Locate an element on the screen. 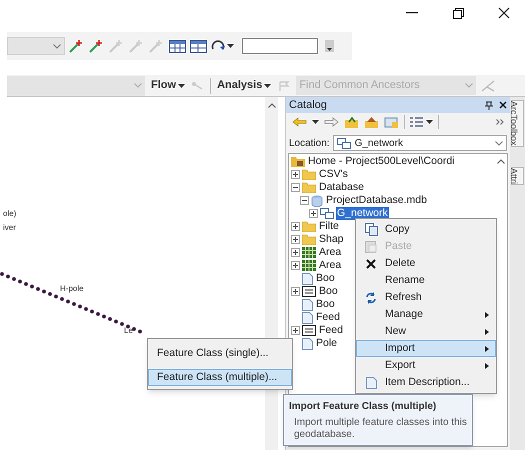 This screenshot has height=450, width=525. menu-item: Rename is located at coordinates (426, 280).